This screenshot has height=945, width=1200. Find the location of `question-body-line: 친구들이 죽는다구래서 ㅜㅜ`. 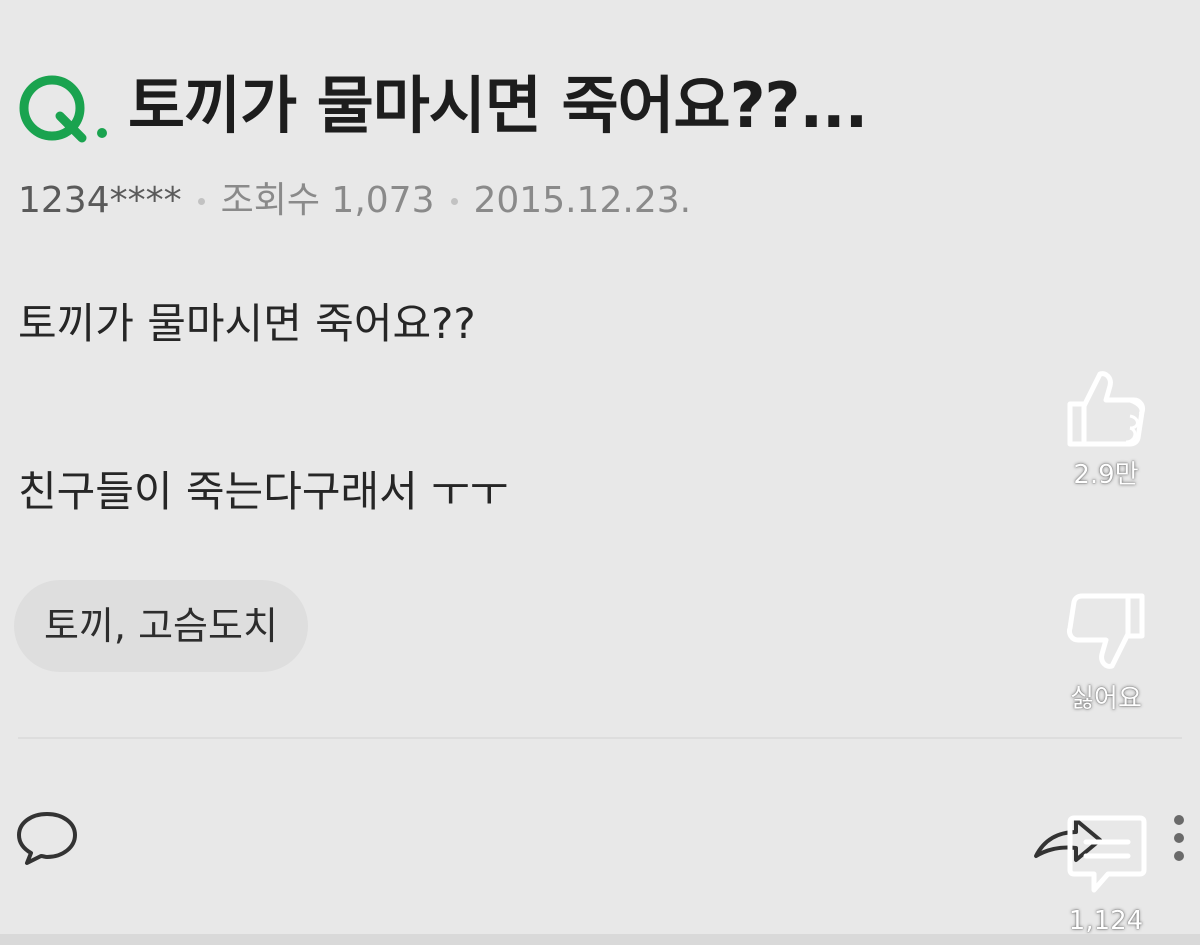

question-body-line: 친구들이 죽는다구래서 ㅜㅜ is located at coordinates (263, 491).